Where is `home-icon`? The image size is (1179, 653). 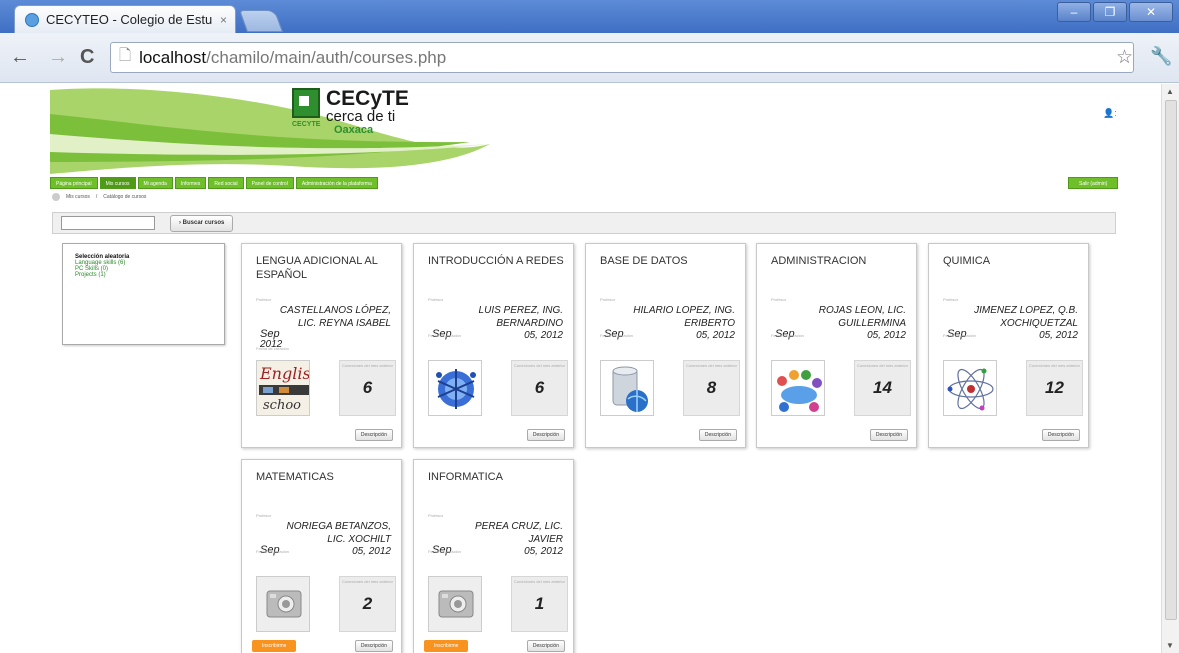
home-icon is located at coordinates (56, 197).